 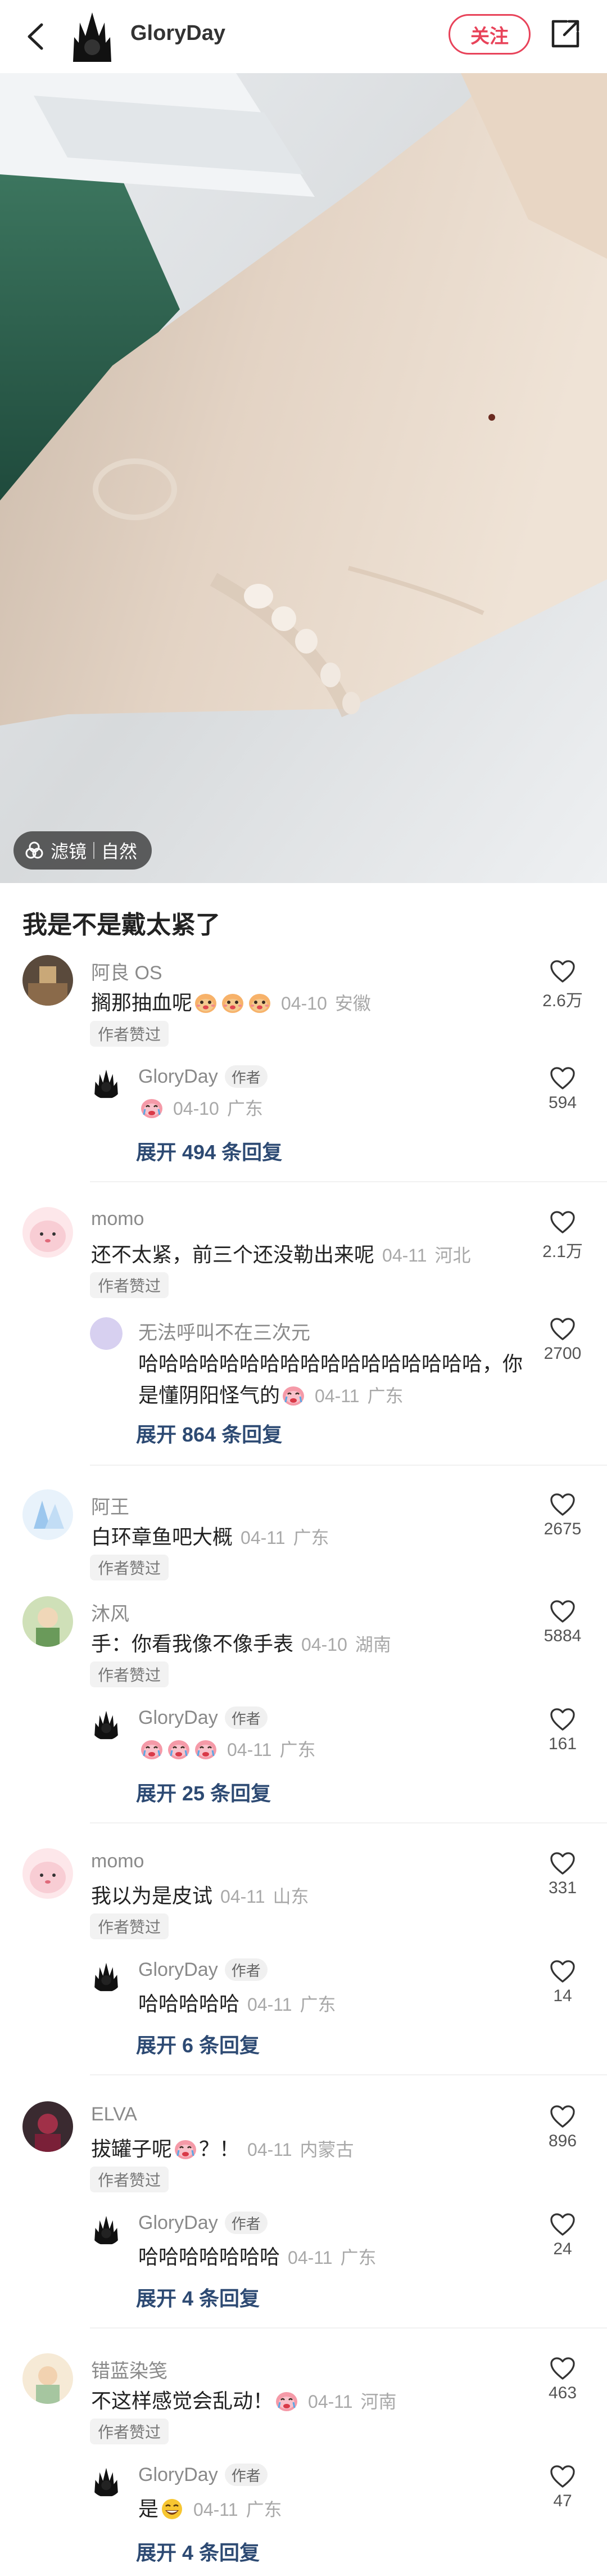 What do you see at coordinates (203, 1792) in the screenshot?
I see `expand-replies-link: 展开 25 条回复` at bounding box center [203, 1792].